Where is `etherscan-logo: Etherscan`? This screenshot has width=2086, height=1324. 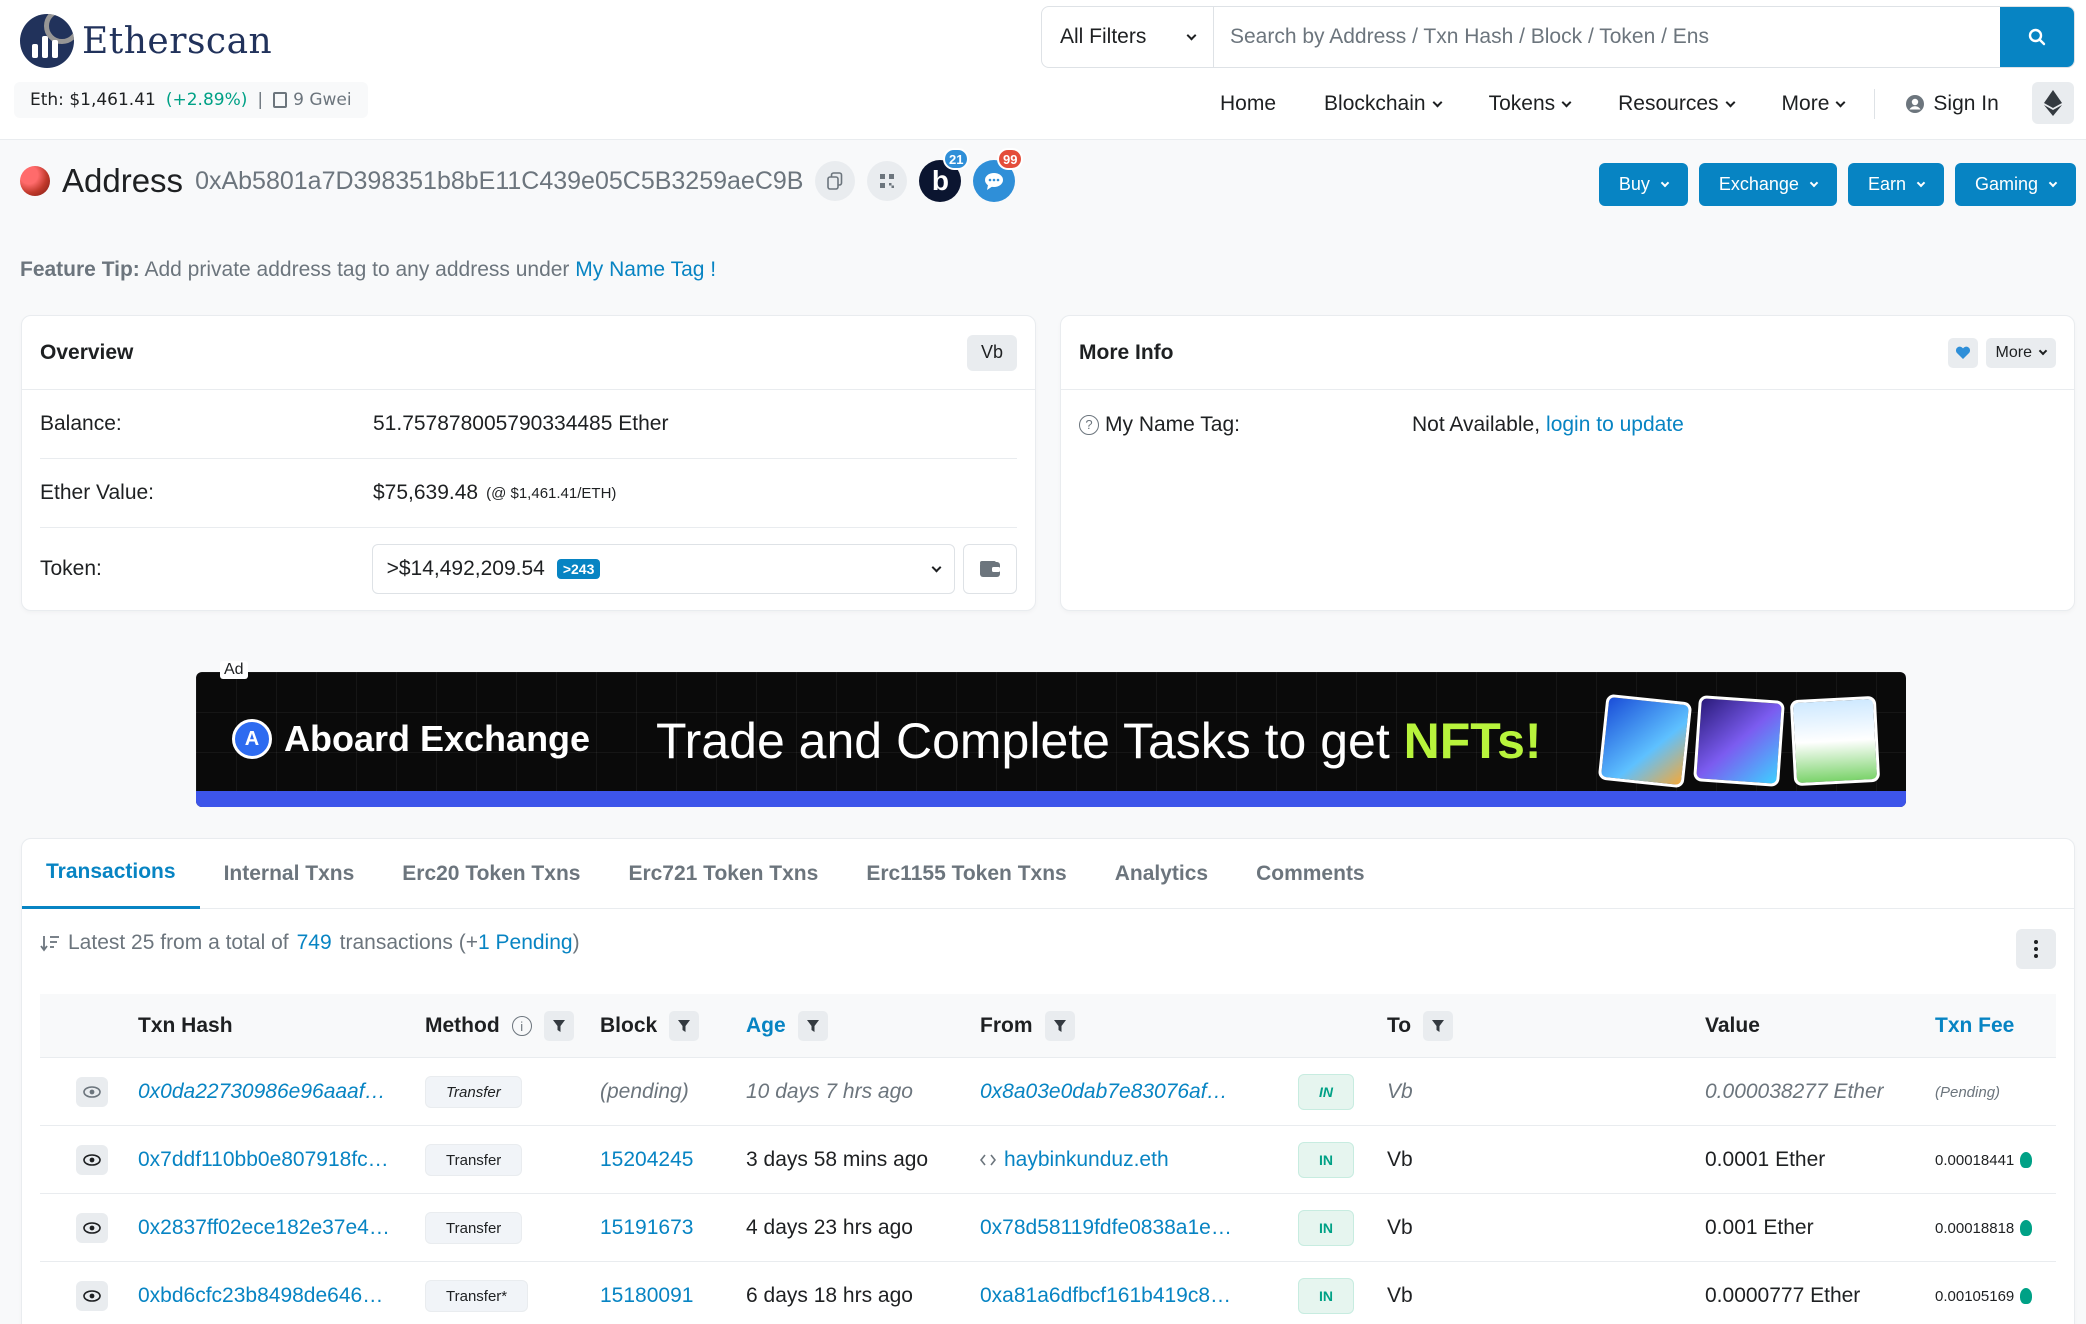
etherscan-logo: Etherscan is located at coordinates (146, 41).